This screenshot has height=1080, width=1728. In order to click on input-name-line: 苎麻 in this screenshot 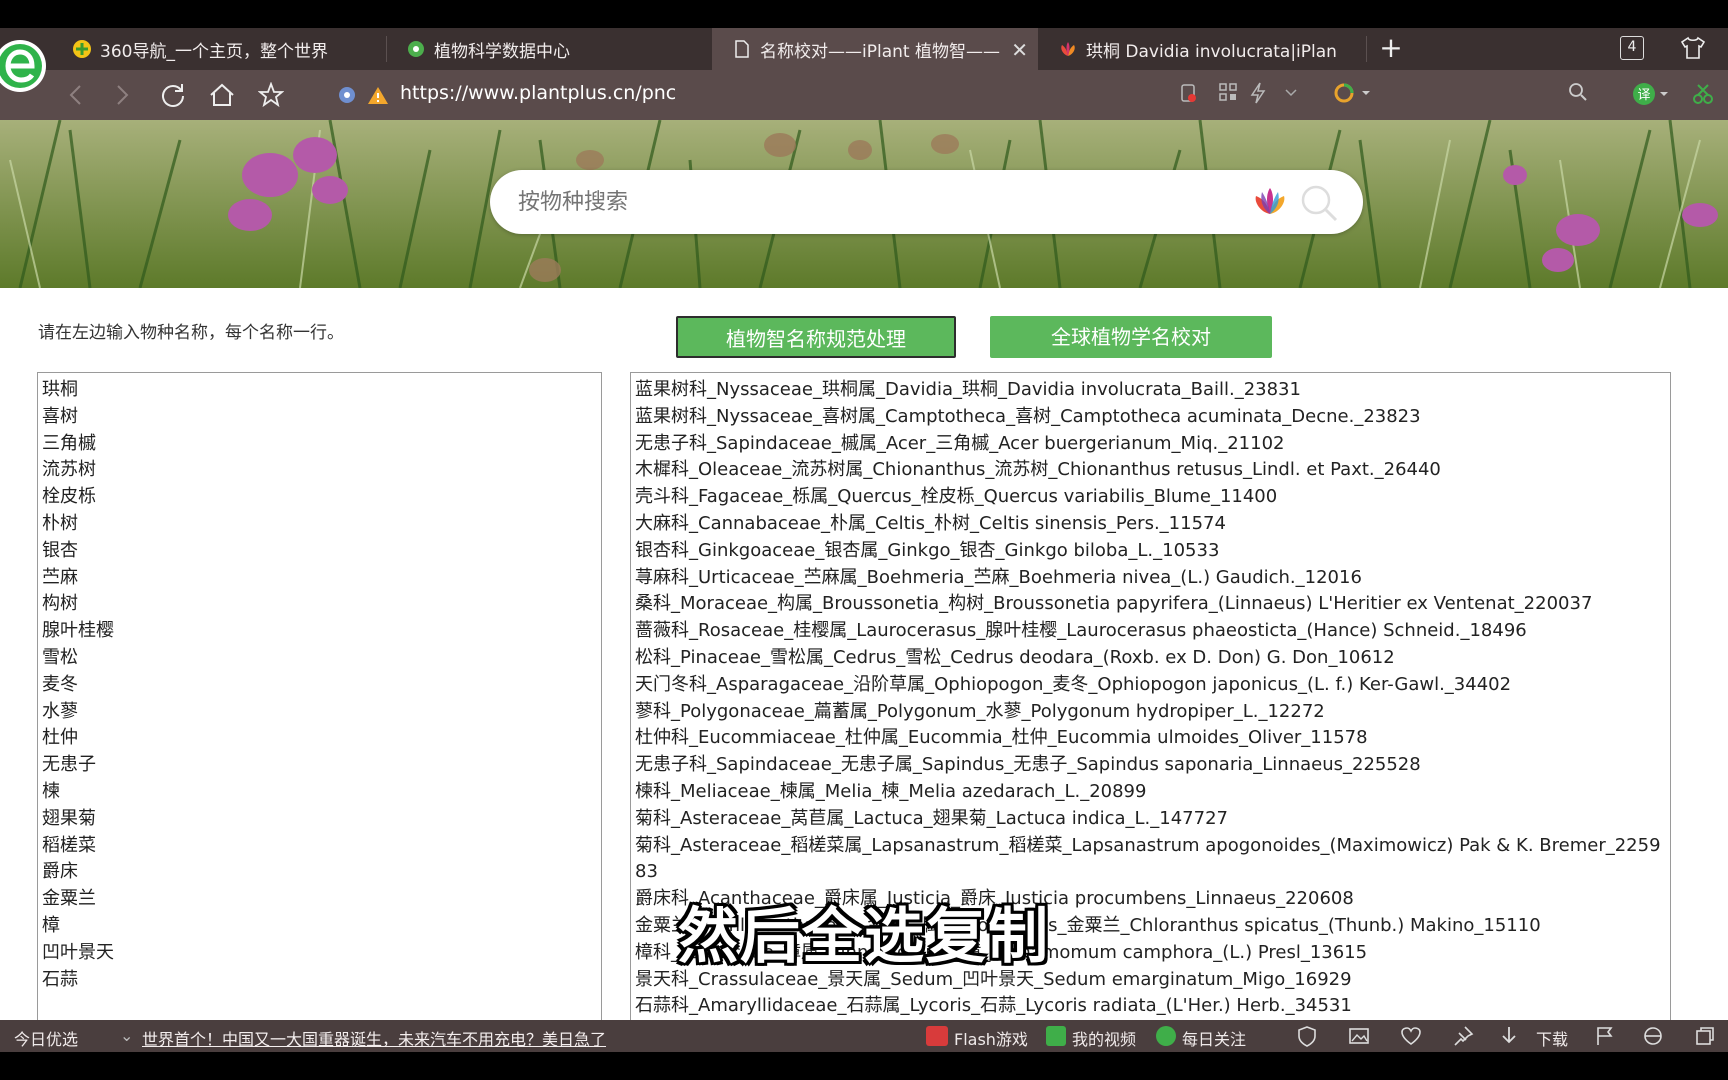, I will do `click(60, 577)`.